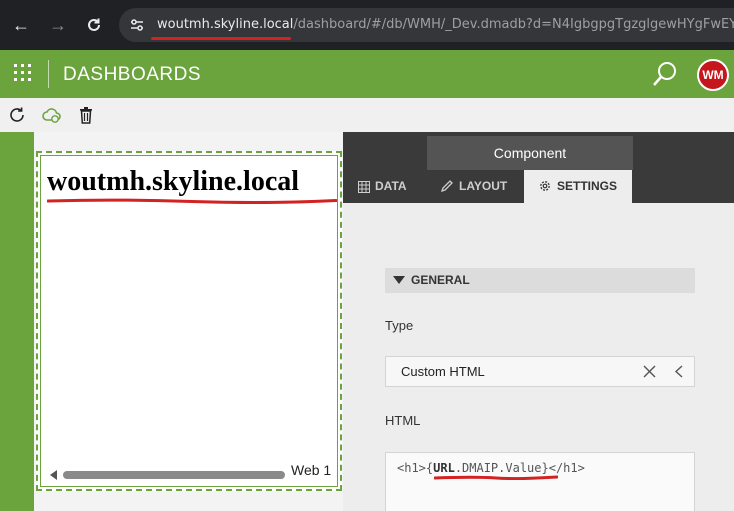 This screenshot has height=511, width=734. Describe the element at coordinates (173, 181) in the screenshot. I see `rendered-html-heading: woutmh.skyline.local` at that location.